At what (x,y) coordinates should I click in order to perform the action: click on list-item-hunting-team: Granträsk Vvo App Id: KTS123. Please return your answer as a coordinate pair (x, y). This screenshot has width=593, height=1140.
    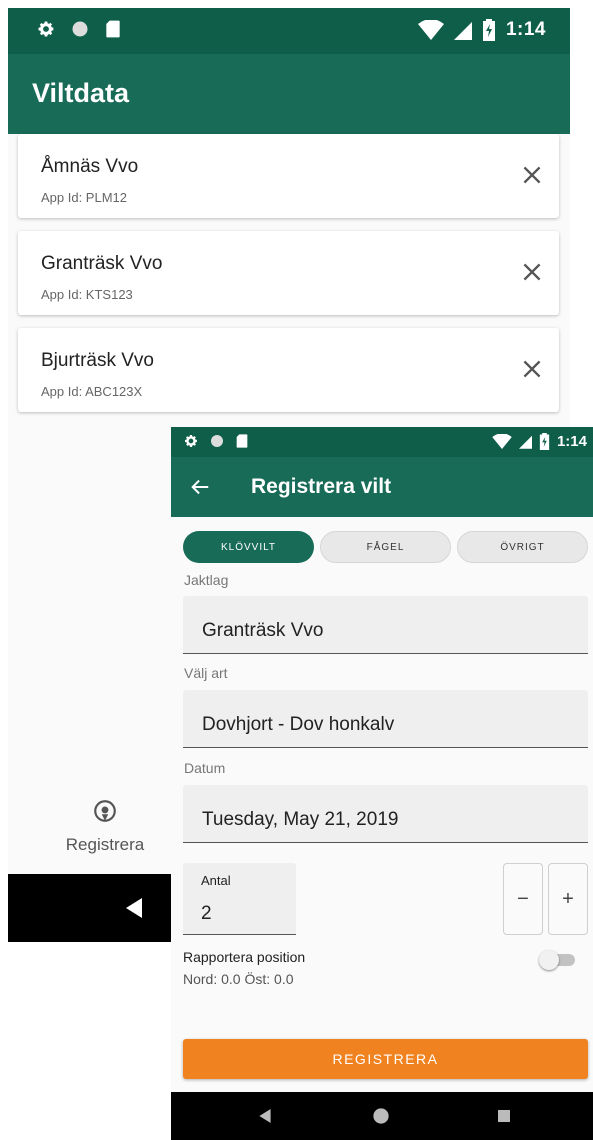
    Looking at the image, I should click on (288, 273).